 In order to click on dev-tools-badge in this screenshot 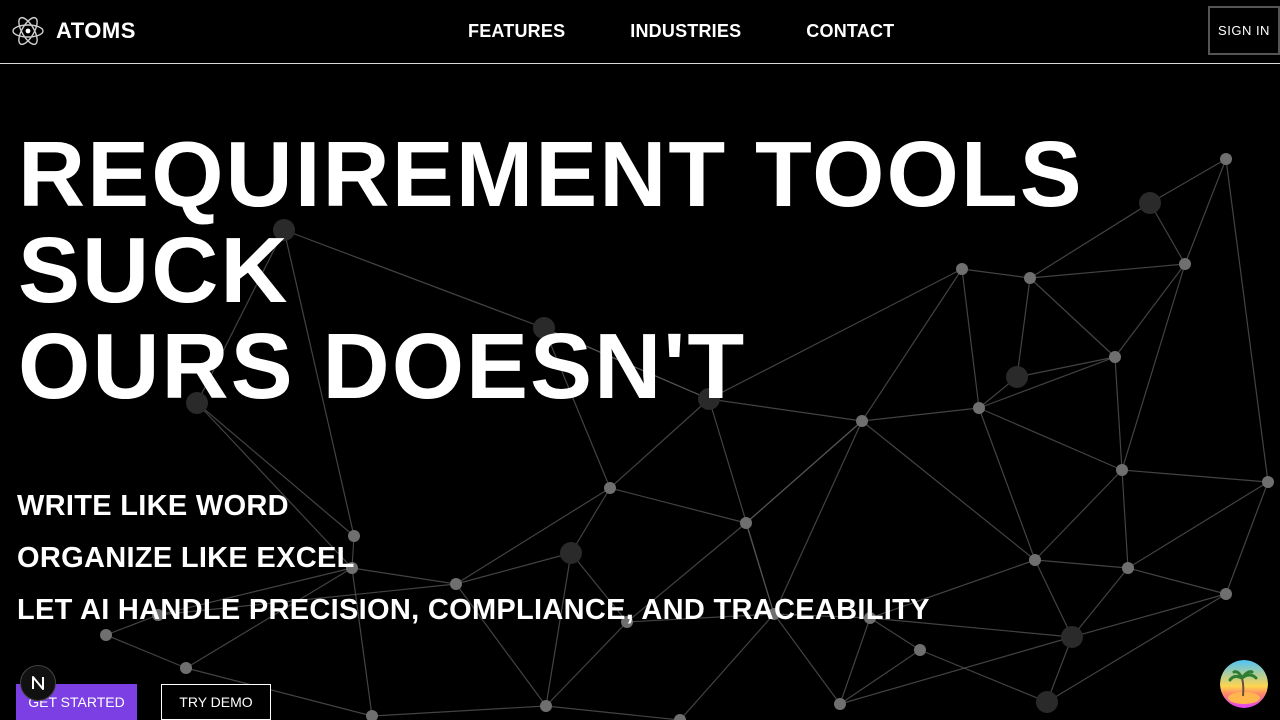, I will do `click(38, 683)`.